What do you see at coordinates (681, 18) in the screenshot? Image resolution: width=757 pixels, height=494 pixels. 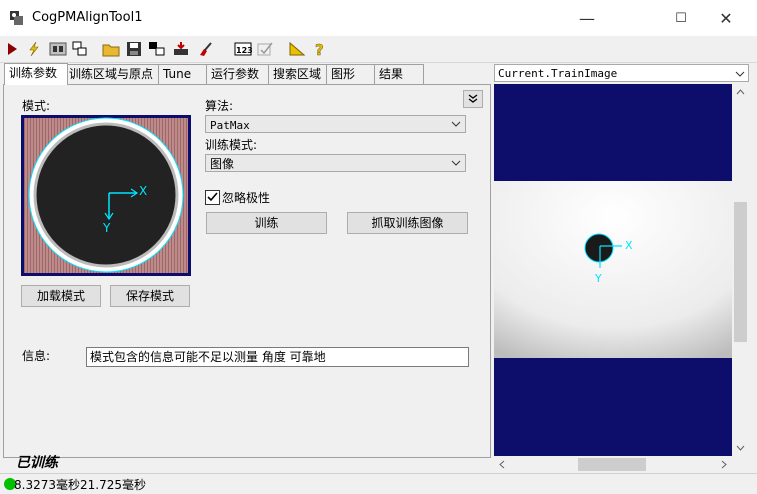 I see `maximize-button: ☐` at bounding box center [681, 18].